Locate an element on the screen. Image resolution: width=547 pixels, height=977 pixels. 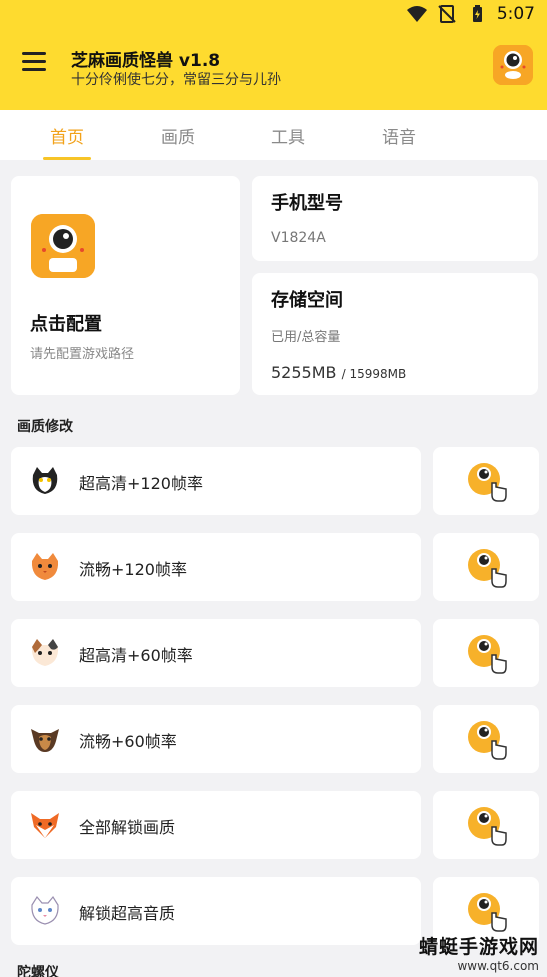
section-quality-title: 画质修改 is located at coordinates (45, 427).